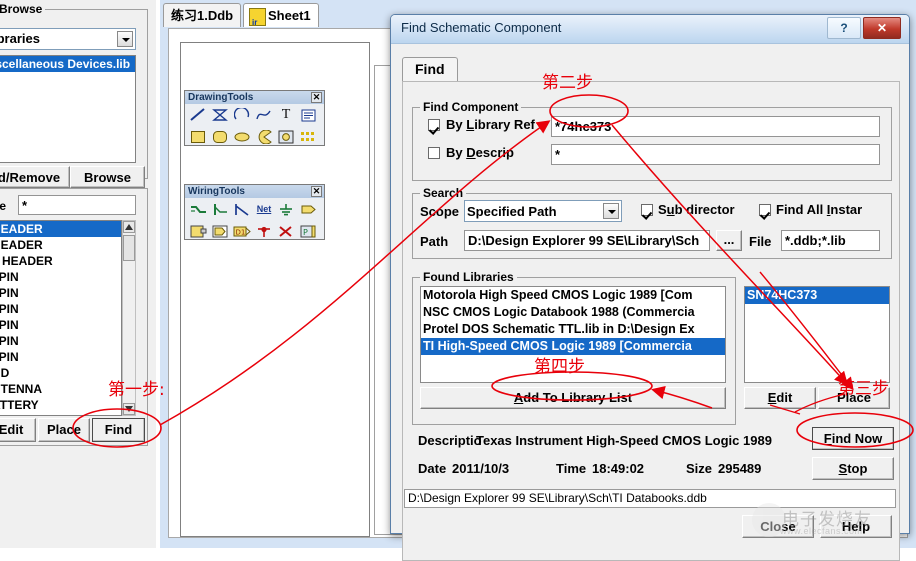 This screenshot has height=561, width=916. Describe the element at coordinates (647, 210) in the screenshot. I see `sub-directories-checkbox` at that location.